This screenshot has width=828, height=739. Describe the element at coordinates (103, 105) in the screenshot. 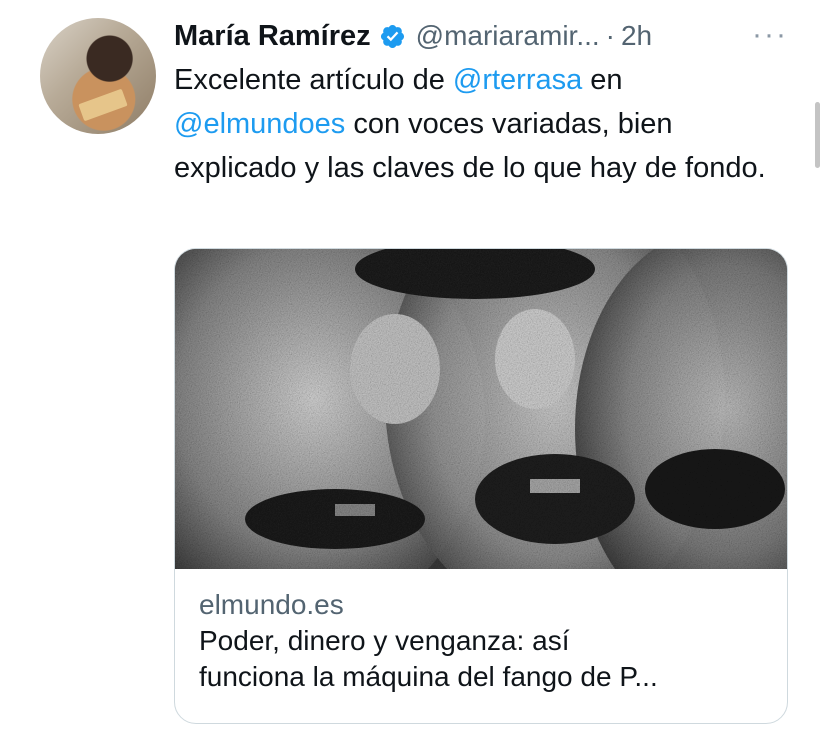

I see `avatar-photo-detail` at that location.